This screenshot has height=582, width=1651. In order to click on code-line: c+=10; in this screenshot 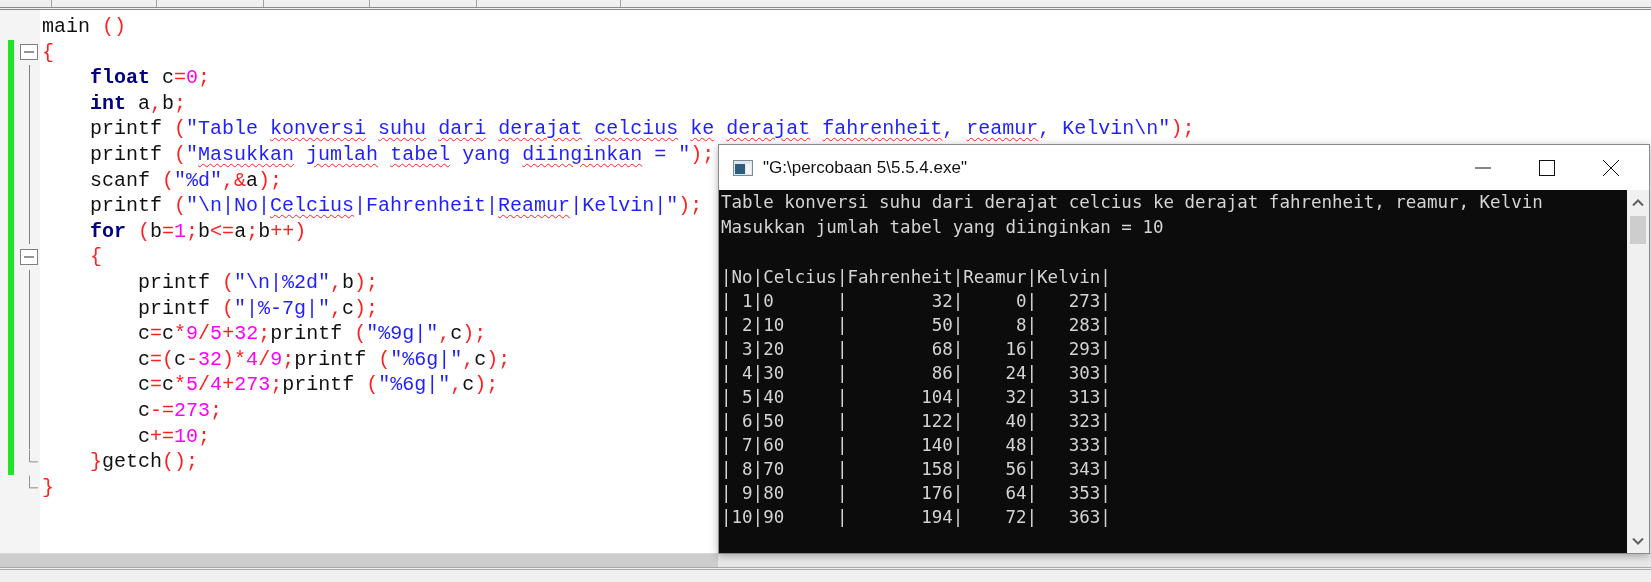, I will do `click(174, 436)`.